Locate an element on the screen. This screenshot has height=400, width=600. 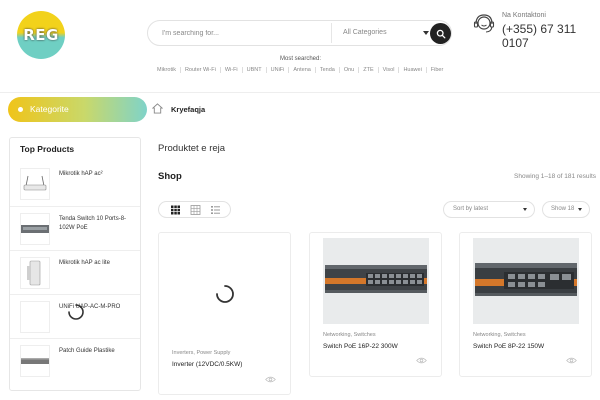
switch-16-port-image is located at coordinates (376, 279).